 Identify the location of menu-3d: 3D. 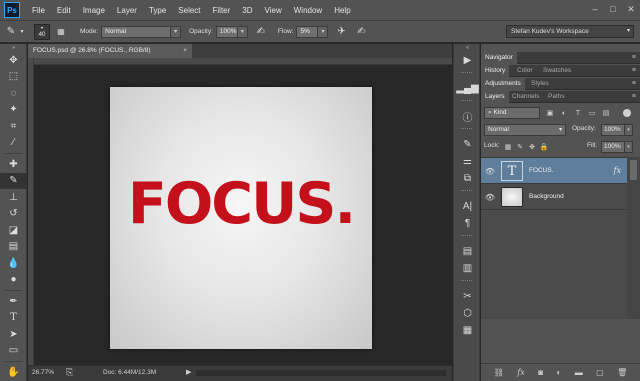
(247, 10).